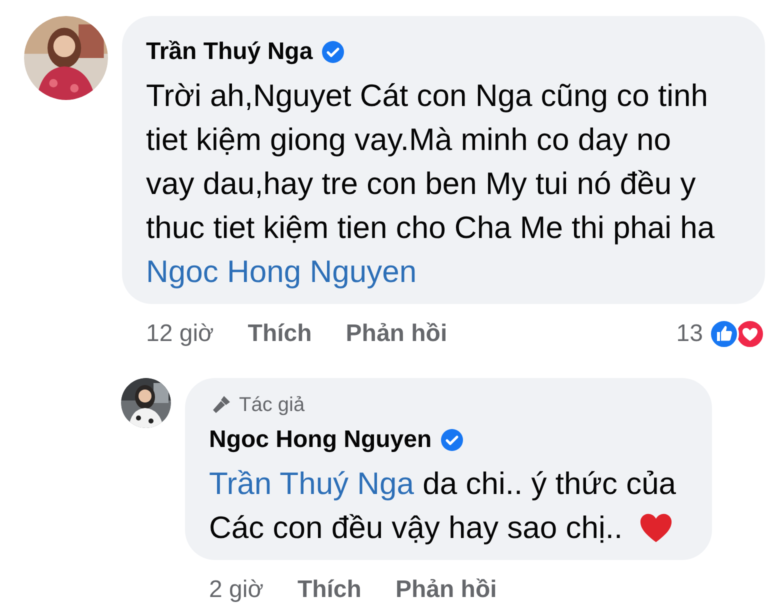 Image resolution: width=780 pixels, height=604 pixels. What do you see at coordinates (750, 334) in the screenshot?
I see `heart-reaction-icon` at bounding box center [750, 334].